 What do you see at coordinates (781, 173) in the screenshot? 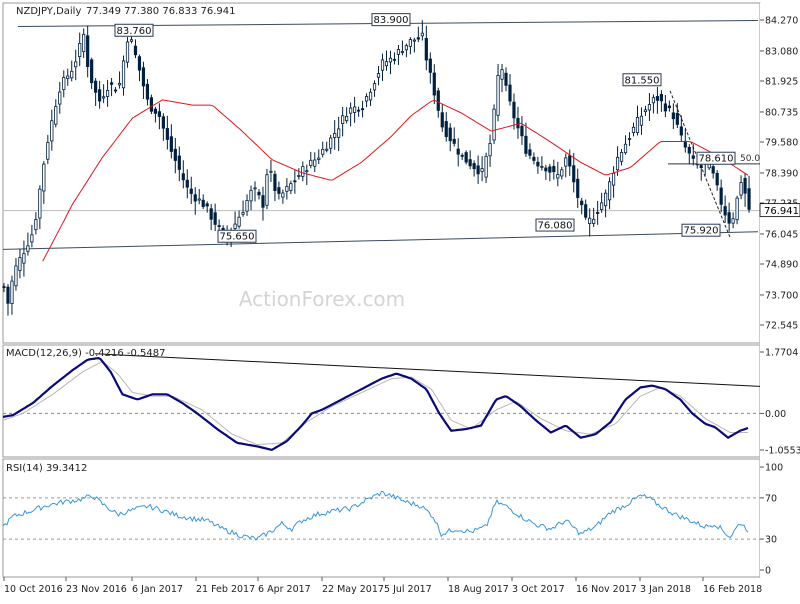
I see `price-tick-label: 78.390` at bounding box center [781, 173].